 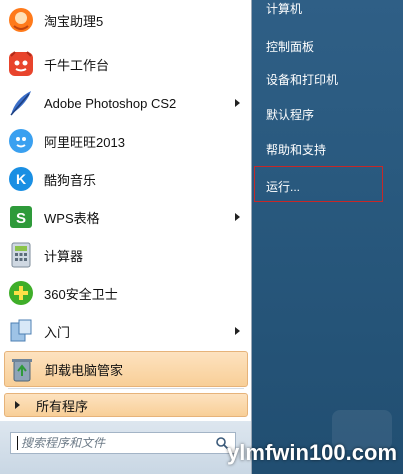 I want to click on program-item-360-safe: 360安全卫士, so click(x=126, y=293).